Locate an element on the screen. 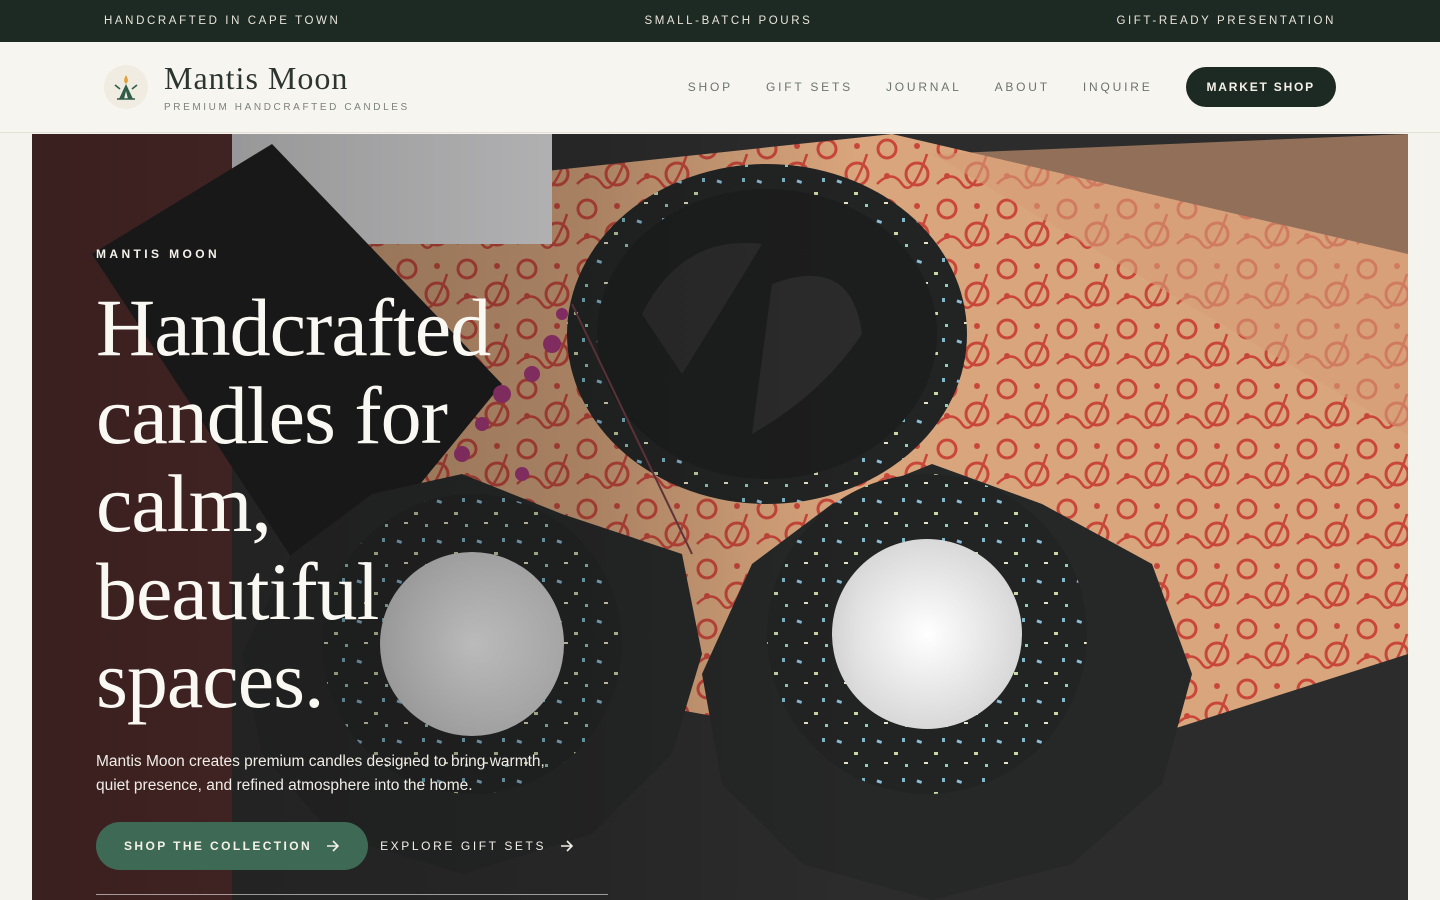 Image resolution: width=1440 pixels, height=900 pixels. explore-gift-sets-link: EXPLORE GIFT SETS is located at coordinates (477, 846).